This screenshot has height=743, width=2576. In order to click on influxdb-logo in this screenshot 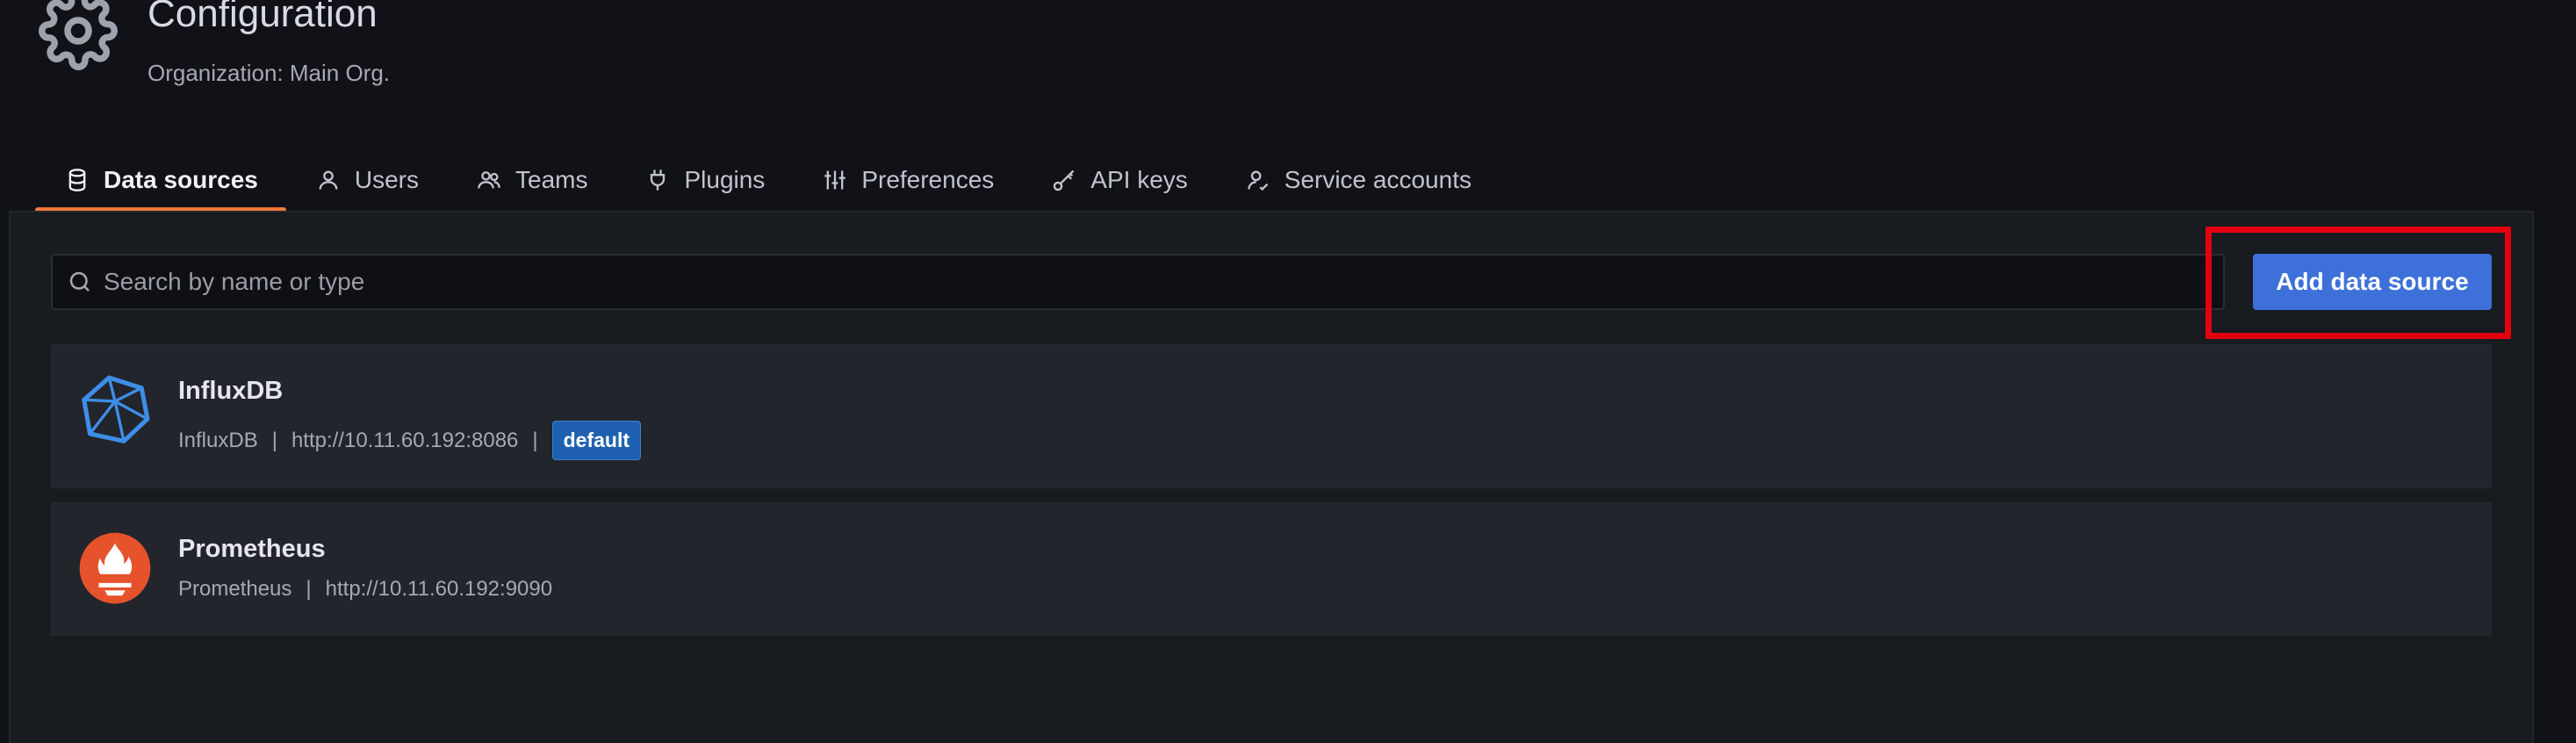, I will do `click(115, 410)`.